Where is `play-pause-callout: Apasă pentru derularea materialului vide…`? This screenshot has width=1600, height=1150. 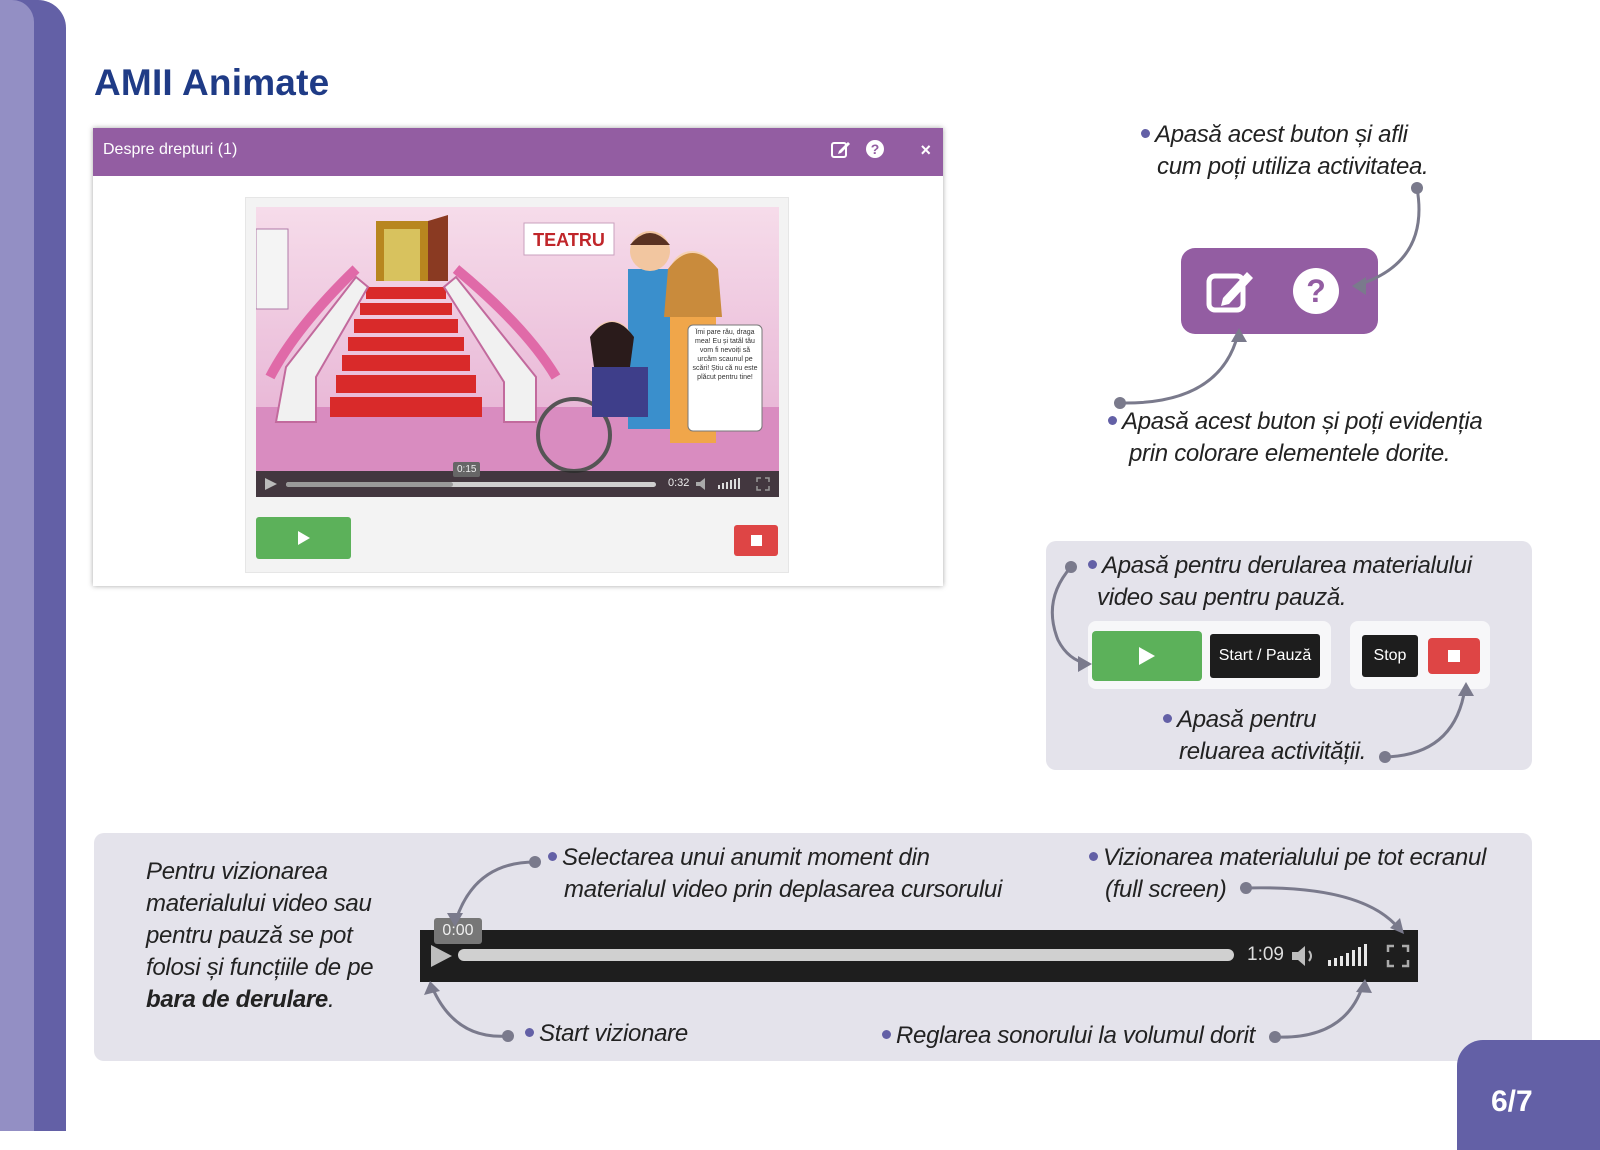
play-pause-callout: Apasă pentru derularea materialului vide… is located at coordinates (1280, 582).